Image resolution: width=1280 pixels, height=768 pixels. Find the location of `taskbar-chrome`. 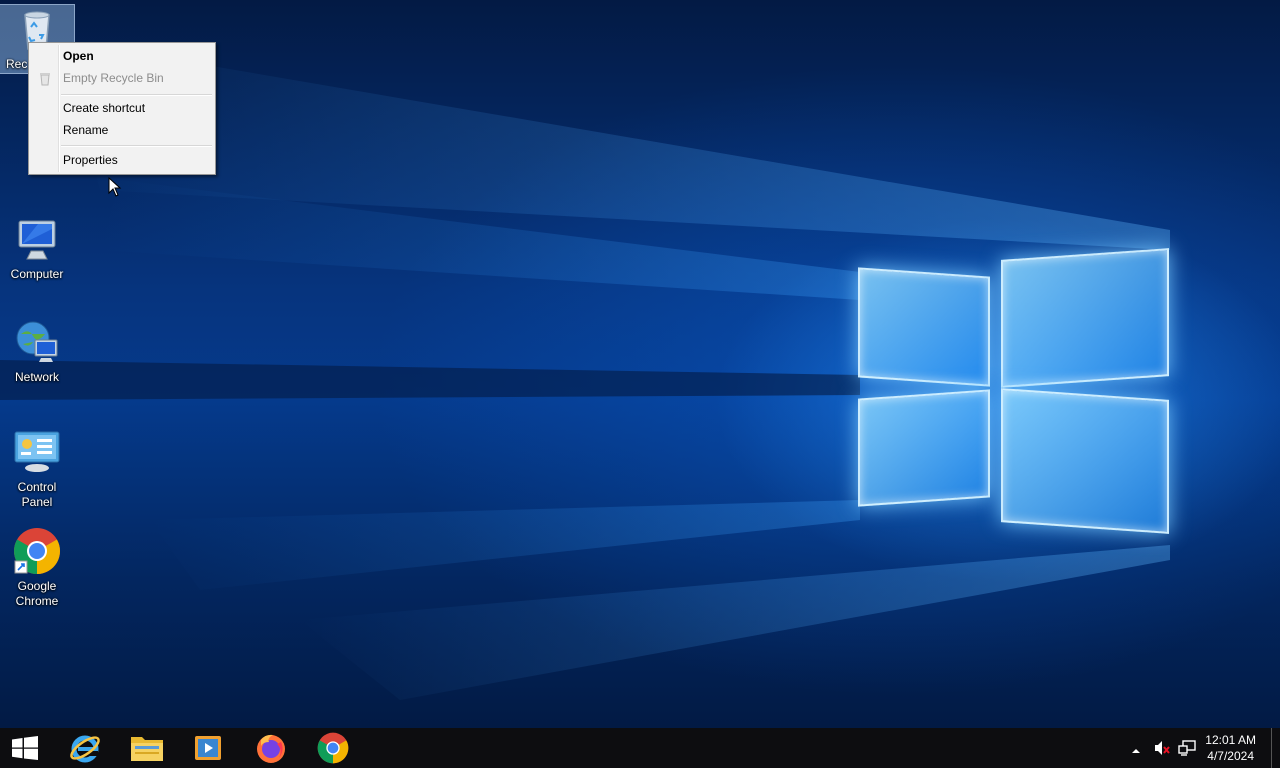

taskbar-chrome is located at coordinates (333, 748).